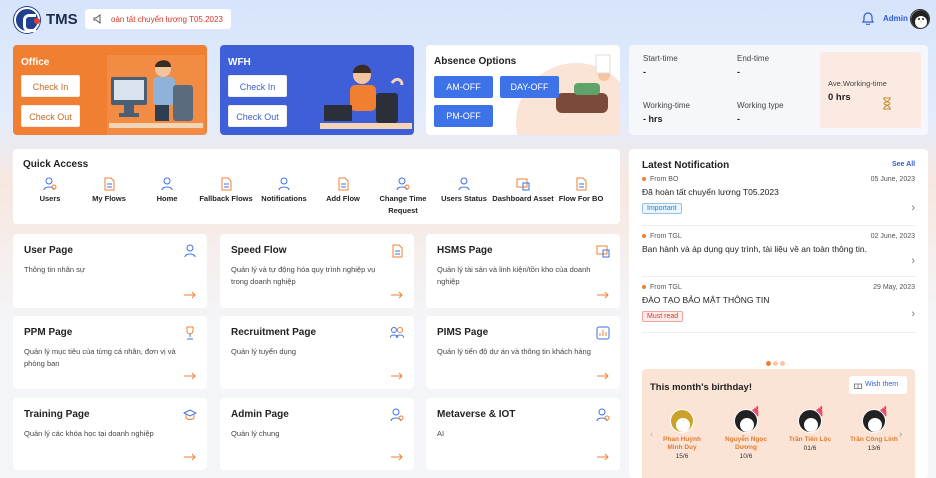 This screenshot has width=936, height=478. Describe the element at coordinates (874, 427) in the screenshot. I see `birthday-person: Trần Công Linh 13/6` at that location.